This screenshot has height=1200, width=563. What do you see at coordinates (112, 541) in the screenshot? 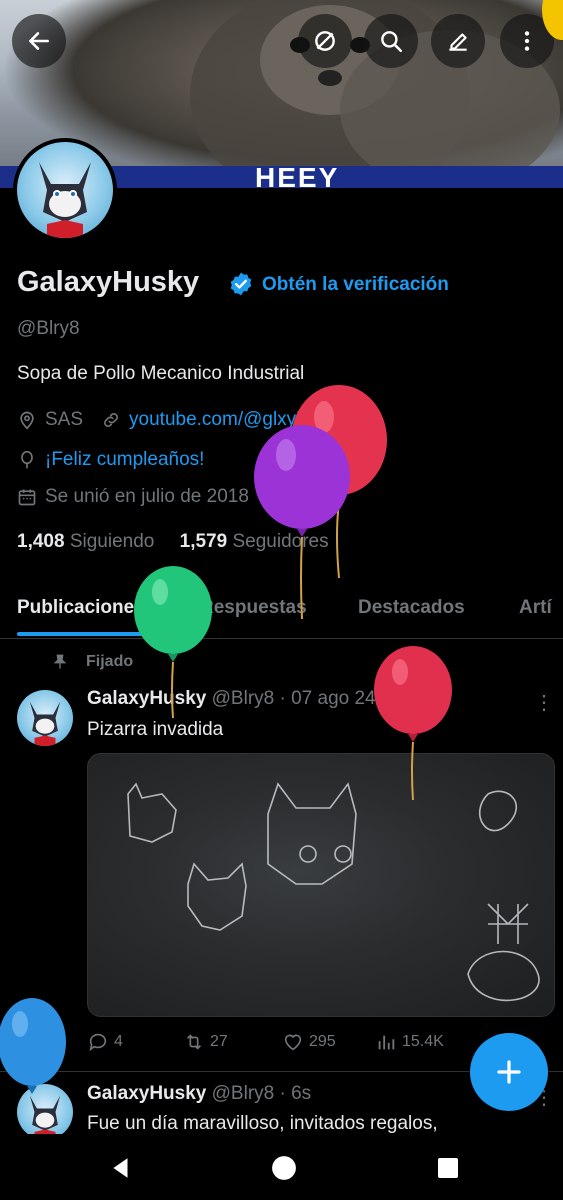
I see `following-label: Siguiendo` at bounding box center [112, 541].